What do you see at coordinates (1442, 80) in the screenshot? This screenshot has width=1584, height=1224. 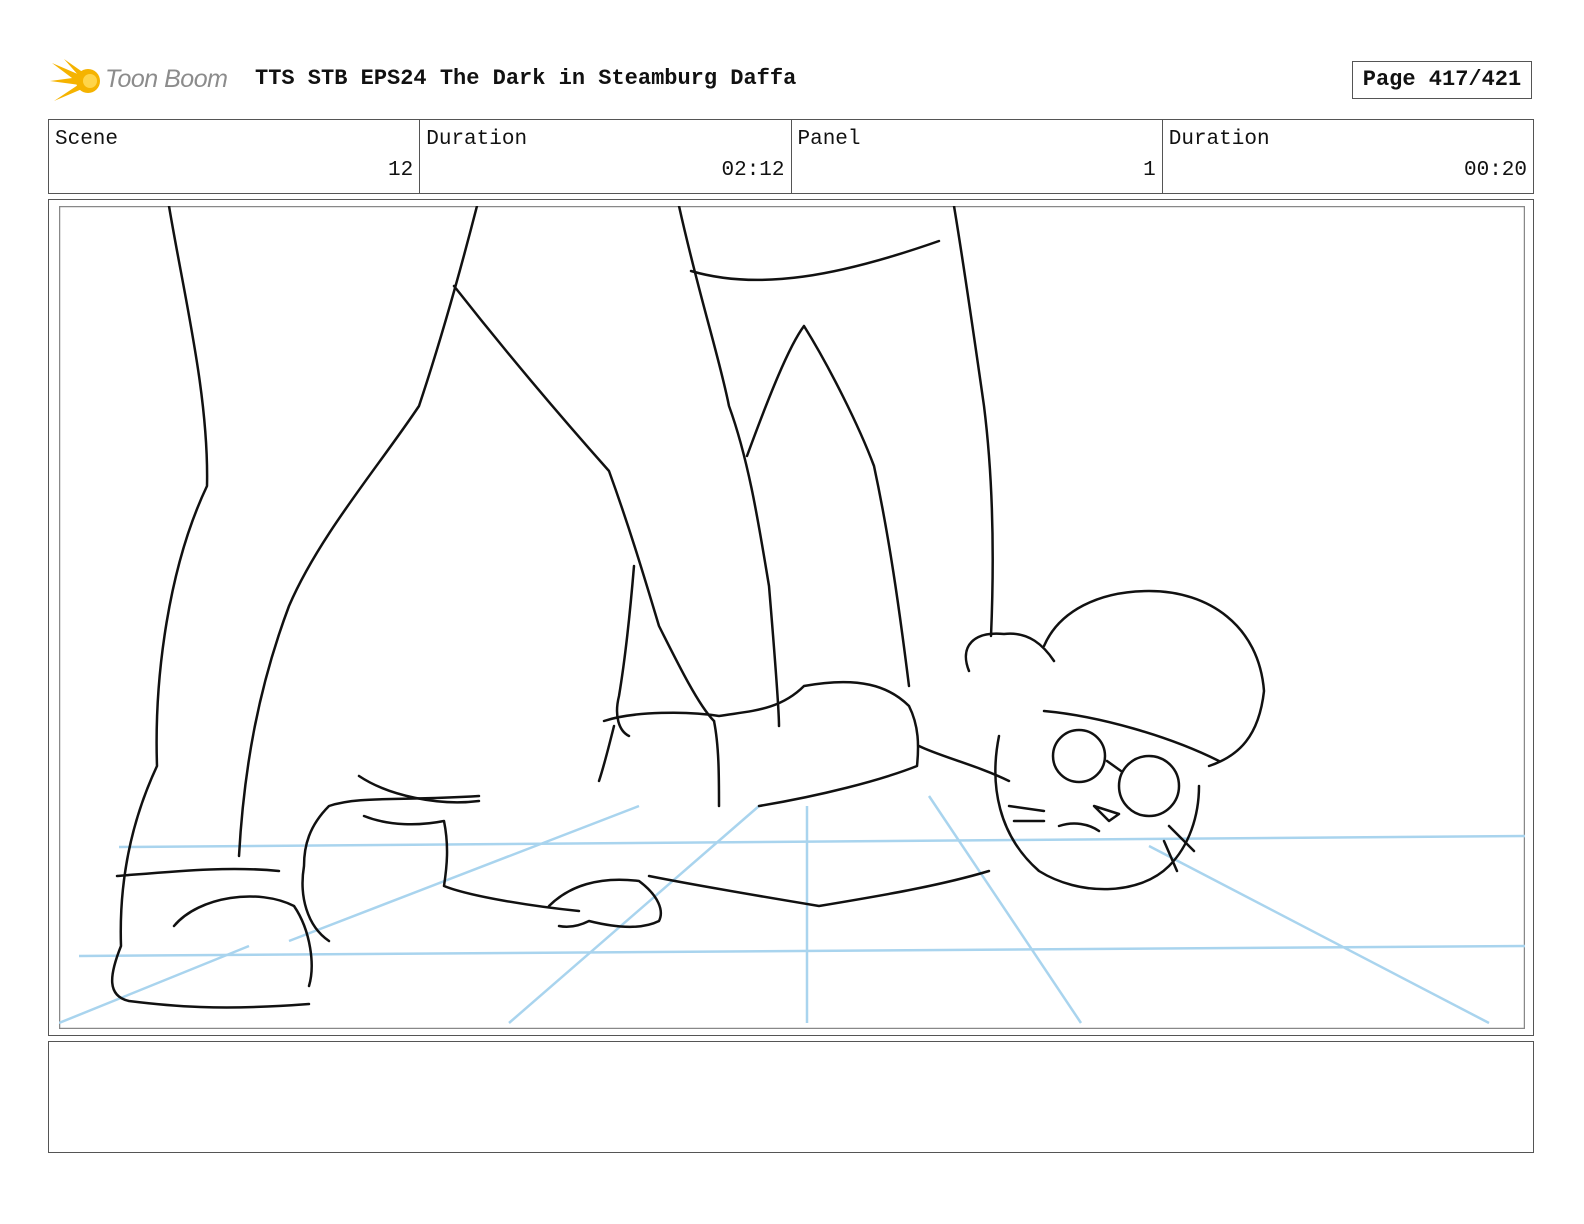 I see `page-number: Page 417/421` at bounding box center [1442, 80].